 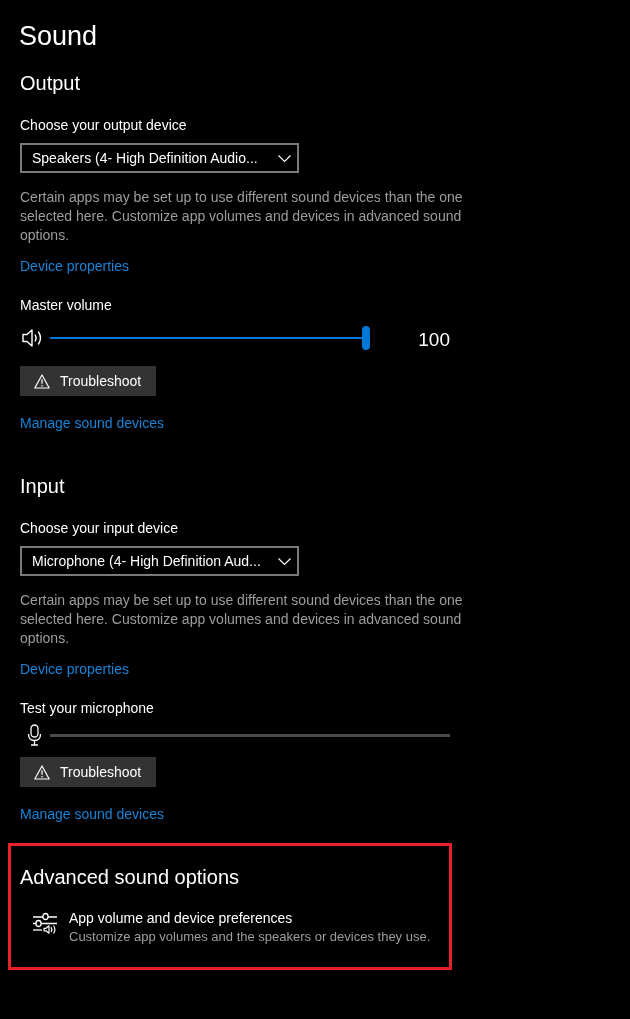 What do you see at coordinates (99, 528) in the screenshot?
I see `field-label: Choose your input device` at bounding box center [99, 528].